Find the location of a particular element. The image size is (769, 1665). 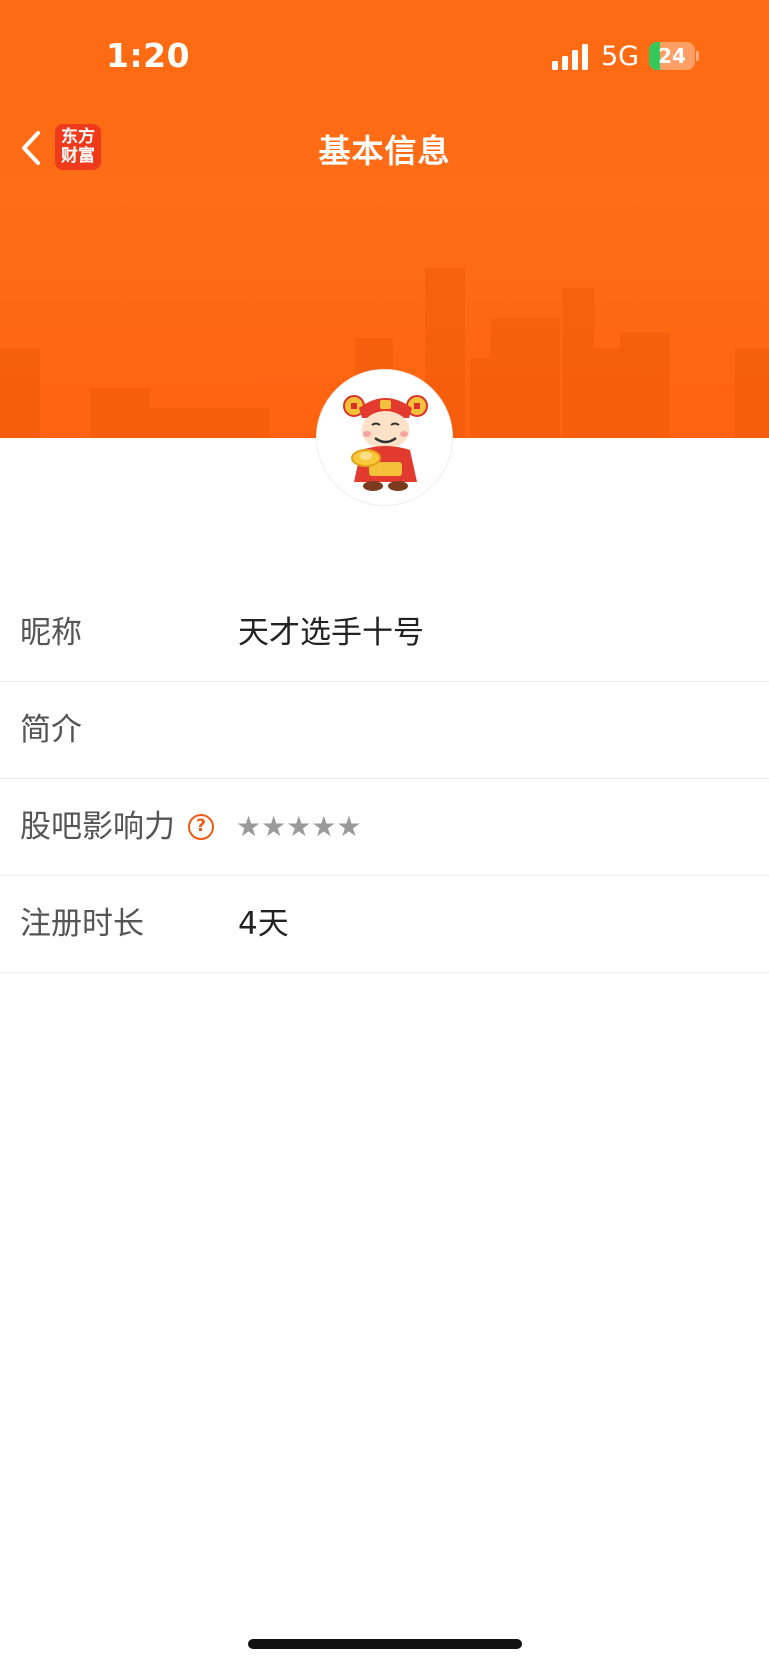

bio-row: 简介 is located at coordinates (384, 730).